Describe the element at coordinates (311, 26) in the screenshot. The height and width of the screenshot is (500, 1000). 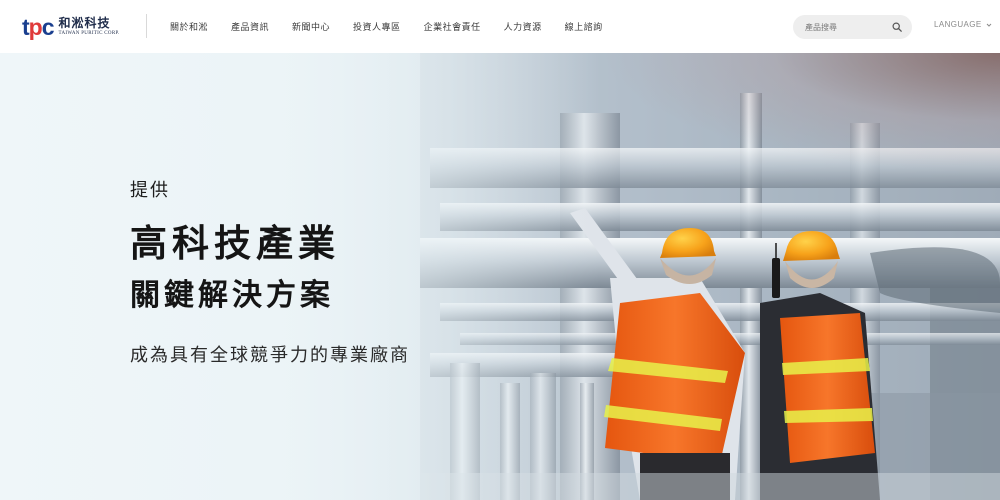
I see `nav-item-news: 新聞中心` at that location.